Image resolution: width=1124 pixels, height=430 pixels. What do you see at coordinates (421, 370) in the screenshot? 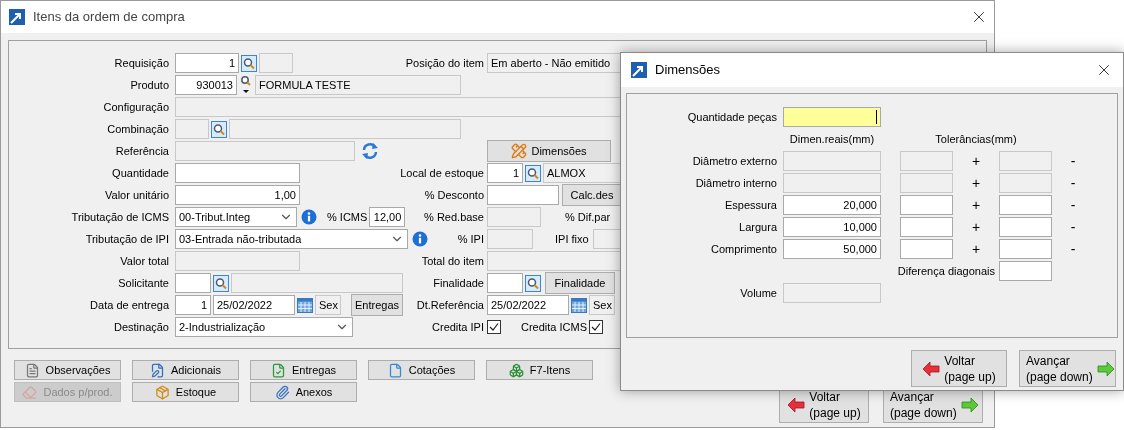
I see `toolbar-button: Cotações` at bounding box center [421, 370].